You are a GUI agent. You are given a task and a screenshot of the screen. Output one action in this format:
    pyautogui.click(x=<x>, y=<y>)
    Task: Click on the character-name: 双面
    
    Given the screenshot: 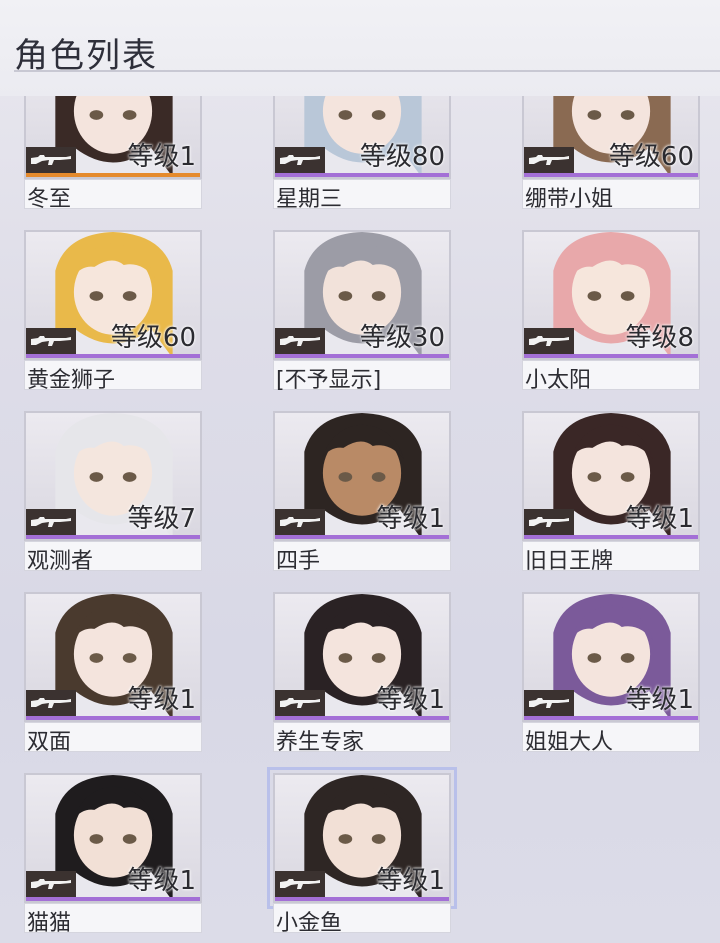 What is the action you would take?
    pyautogui.click(x=49, y=742)
    